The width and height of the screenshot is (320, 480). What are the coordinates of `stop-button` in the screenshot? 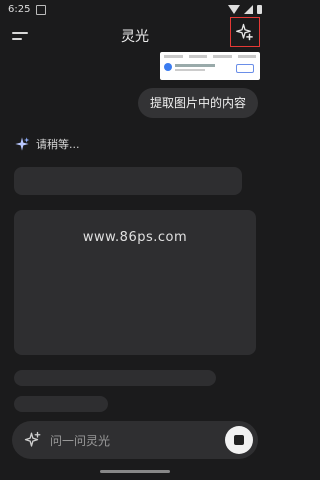 It's located at (239, 440).